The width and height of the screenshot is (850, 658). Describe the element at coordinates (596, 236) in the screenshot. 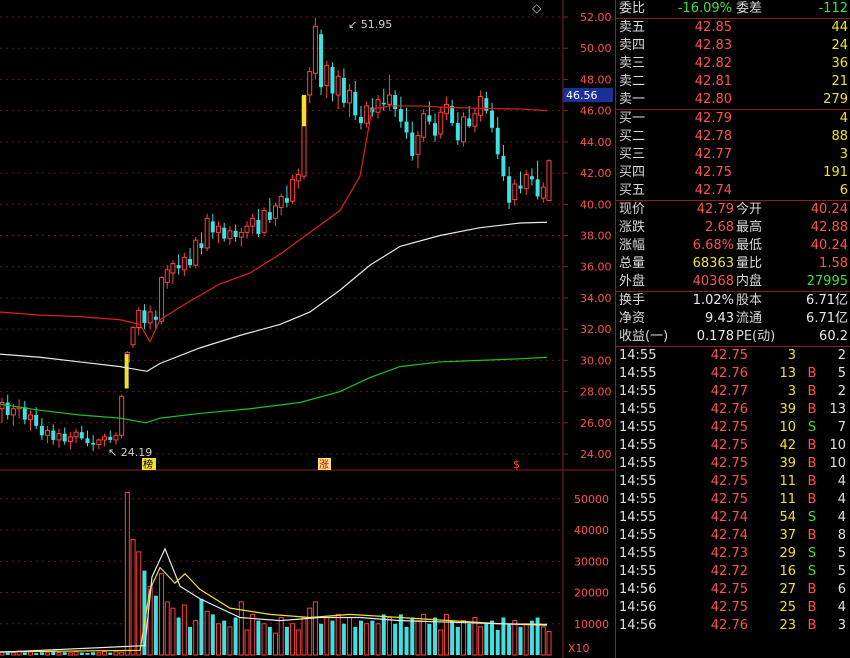

I see `price-tick-label: 38.00` at that location.